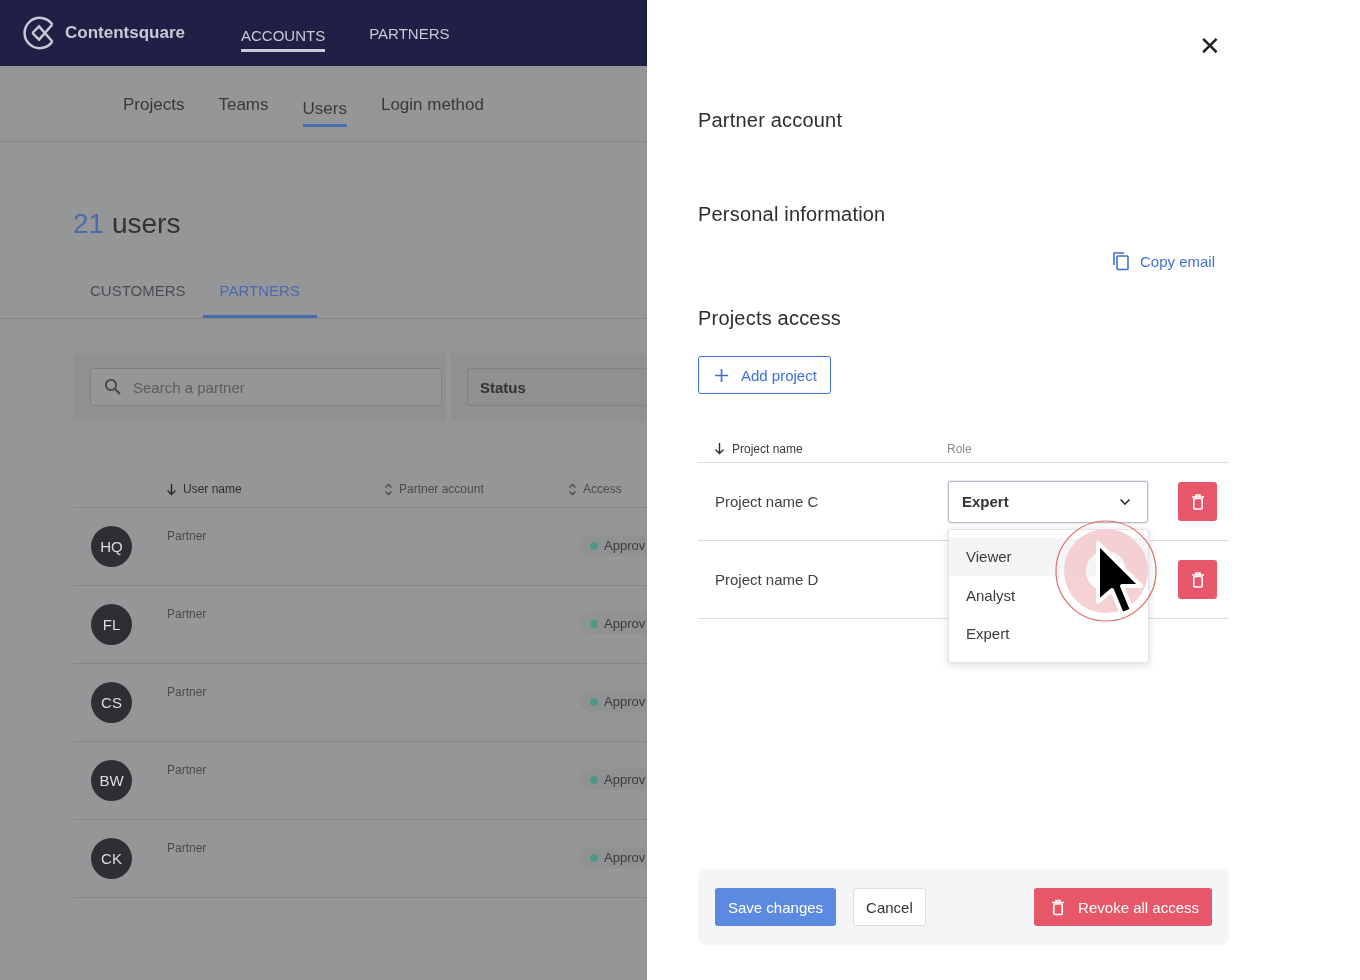  I want to click on cancel-button: Cancel, so click(889, 907).